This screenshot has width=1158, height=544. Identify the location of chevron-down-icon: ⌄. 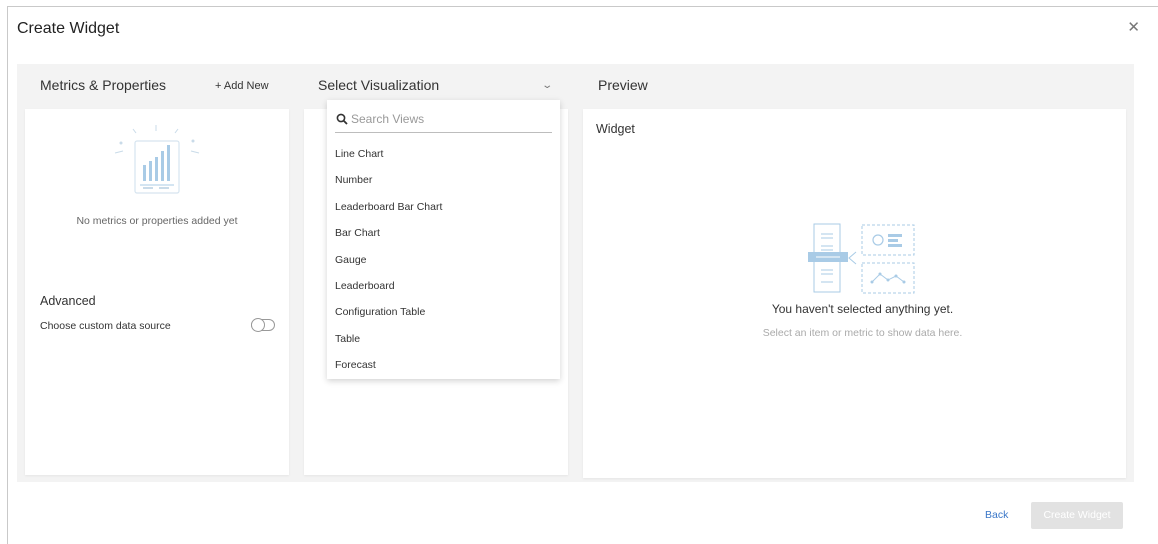
(546, 85).